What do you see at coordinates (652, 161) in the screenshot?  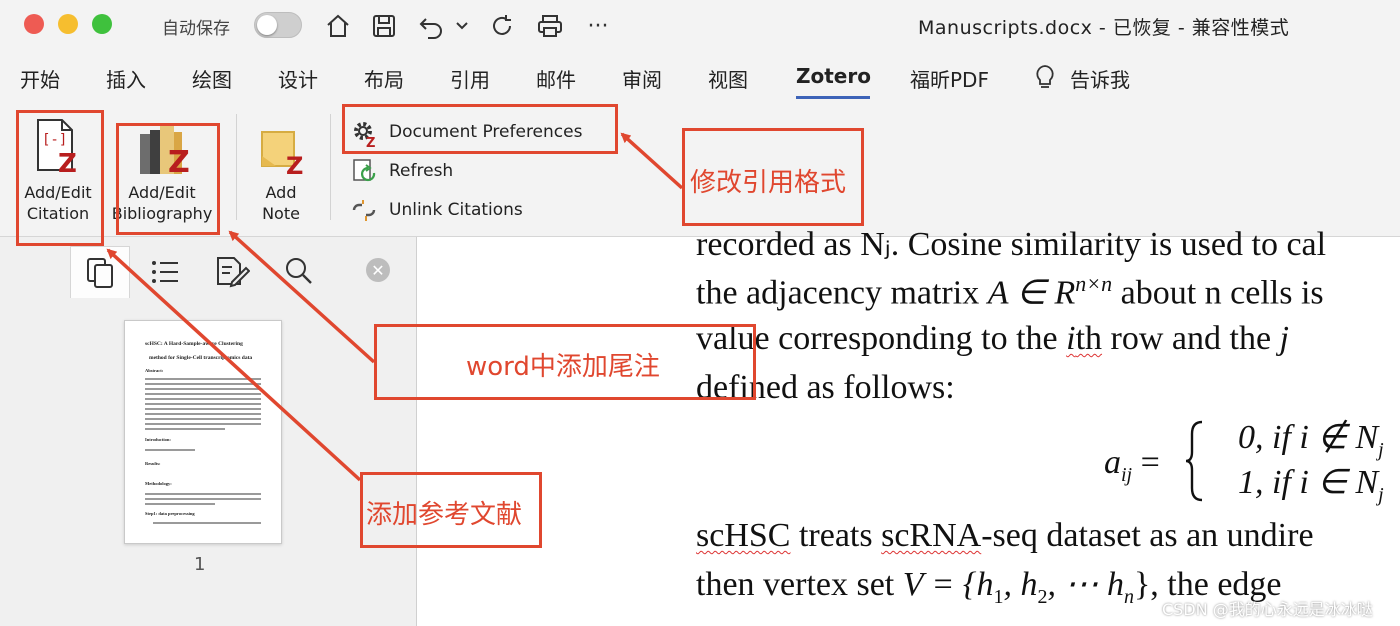 I see `arrow-to-preferences` at bounding box center [652, 161].